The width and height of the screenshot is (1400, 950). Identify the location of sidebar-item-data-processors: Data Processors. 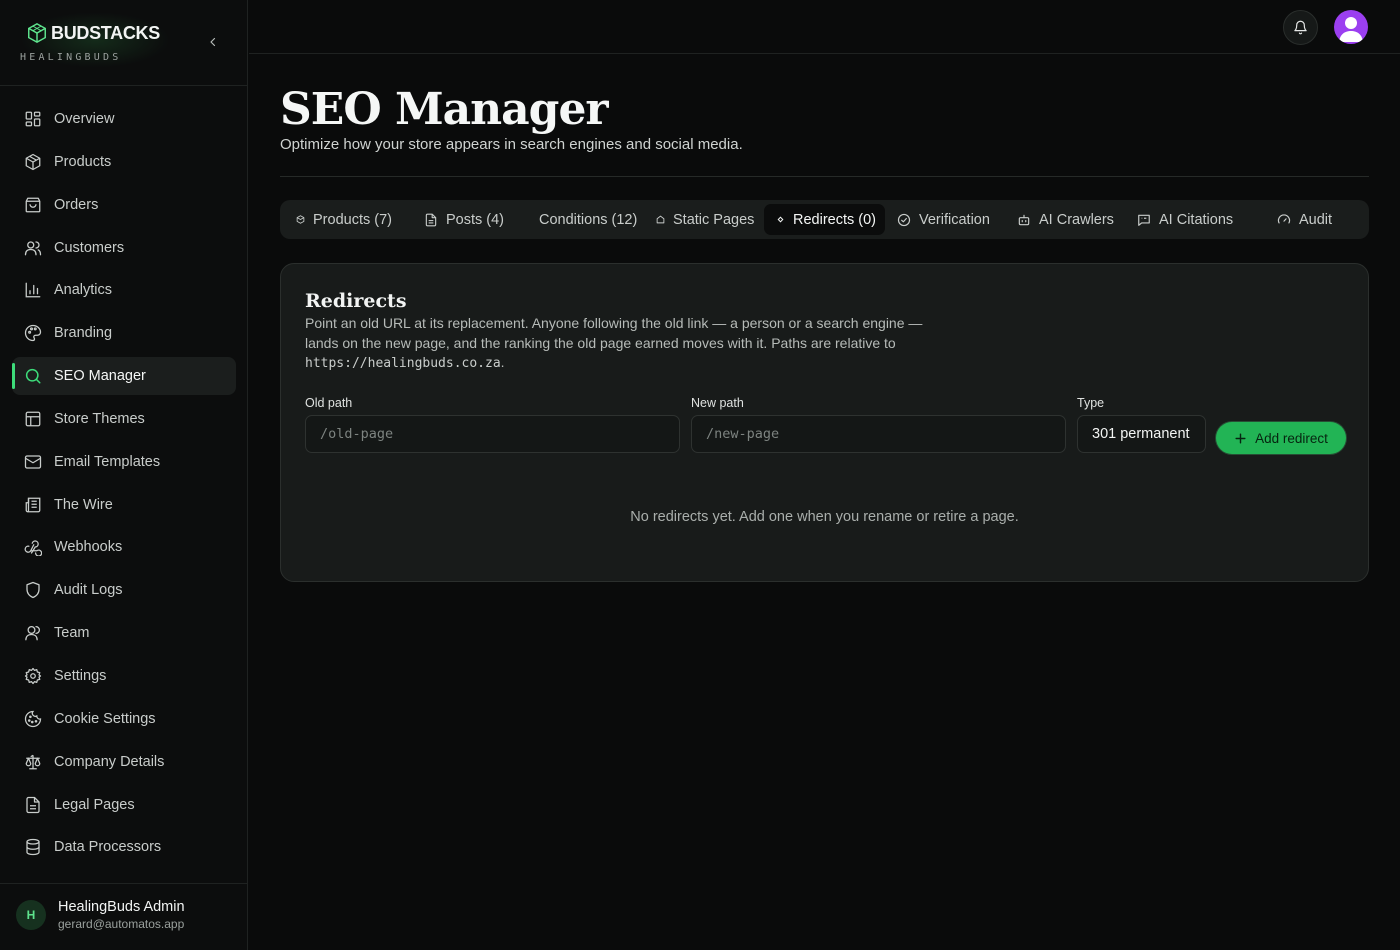
(124, 847).